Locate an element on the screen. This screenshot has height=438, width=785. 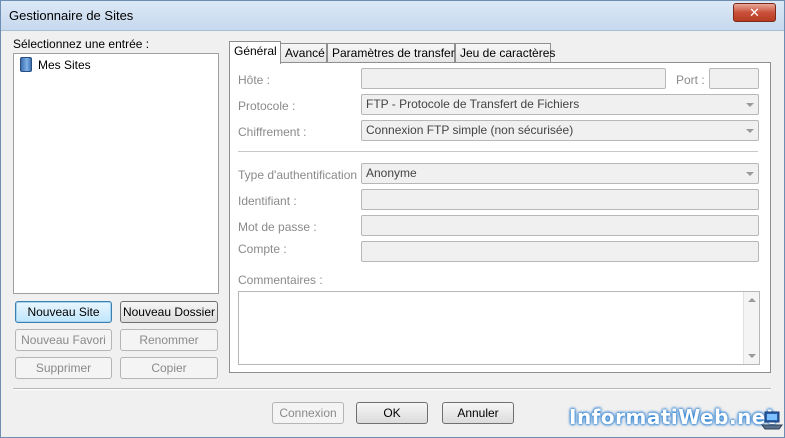
auth-type-label: Type d'authentification : is located at coordinates (301, 175).